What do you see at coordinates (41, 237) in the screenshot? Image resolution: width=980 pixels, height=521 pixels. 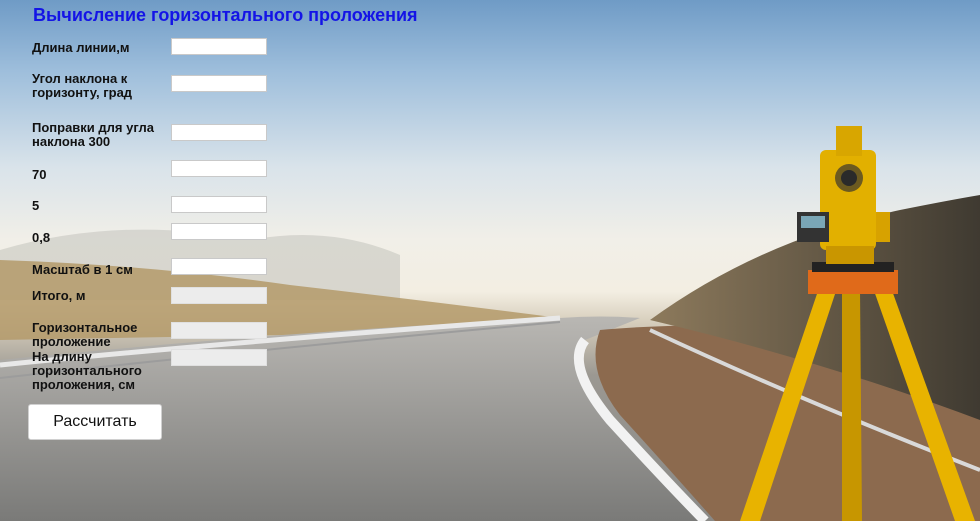 I see `correction-08-label: 0,8` at bounding box center [41, 237].